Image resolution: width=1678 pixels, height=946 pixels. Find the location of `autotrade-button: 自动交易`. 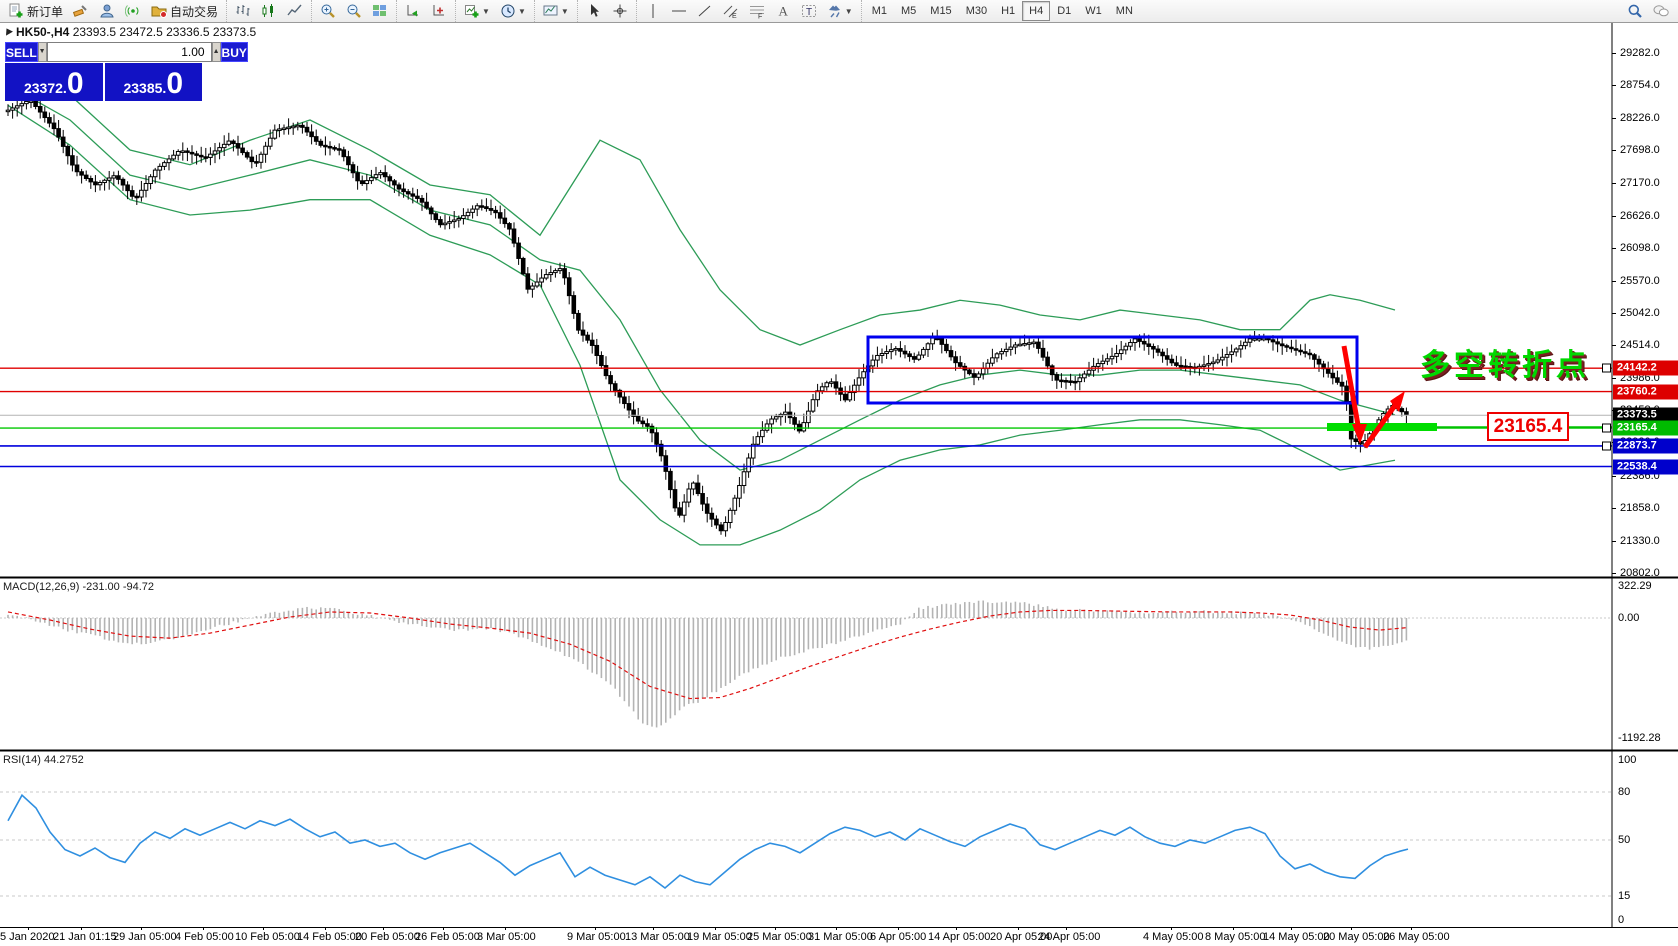

autotrade-button: 自动交易 is located at coordinates (184, 11).